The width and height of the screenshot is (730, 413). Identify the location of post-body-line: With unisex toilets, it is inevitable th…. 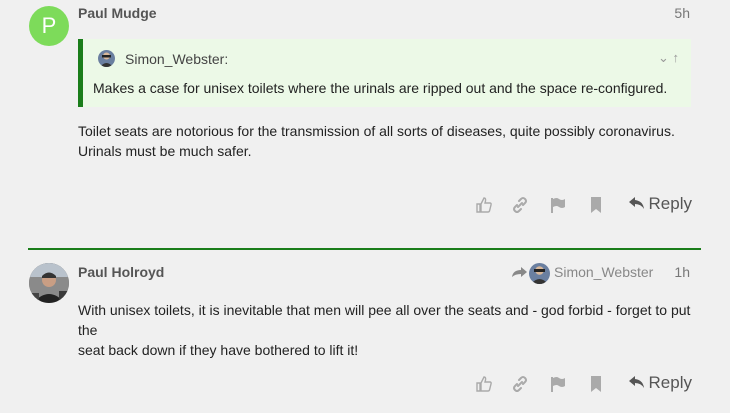
(384, 320).